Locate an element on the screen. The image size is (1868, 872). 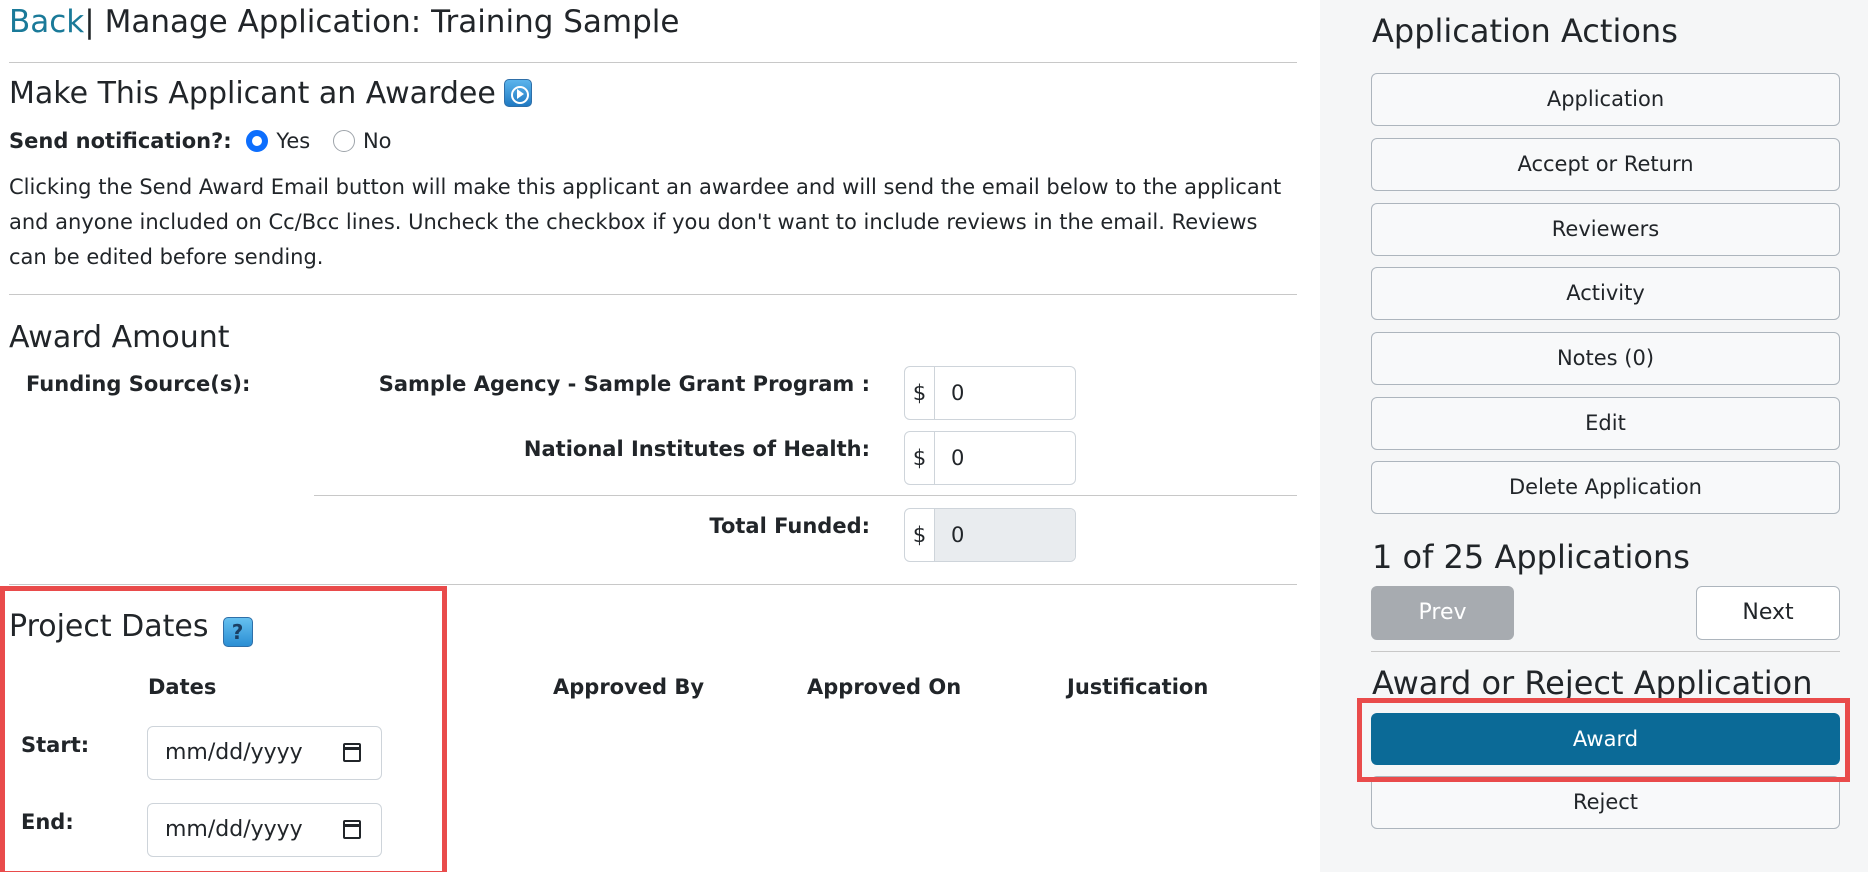
award-or-reject-title: Award or Reject Application is located at coordinates (1592, 683).